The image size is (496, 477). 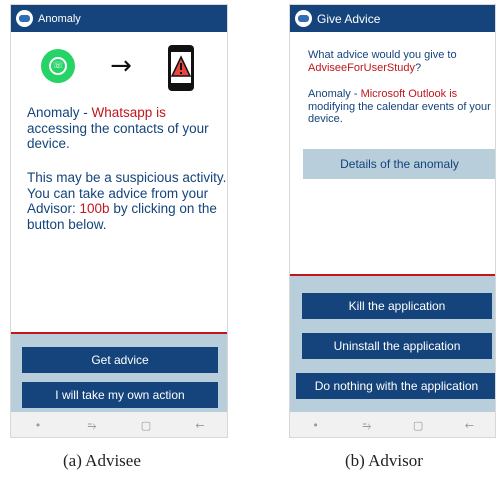 I want to click on advisee-name: AdviseeForUserStudy, so click(x=361, y=67).